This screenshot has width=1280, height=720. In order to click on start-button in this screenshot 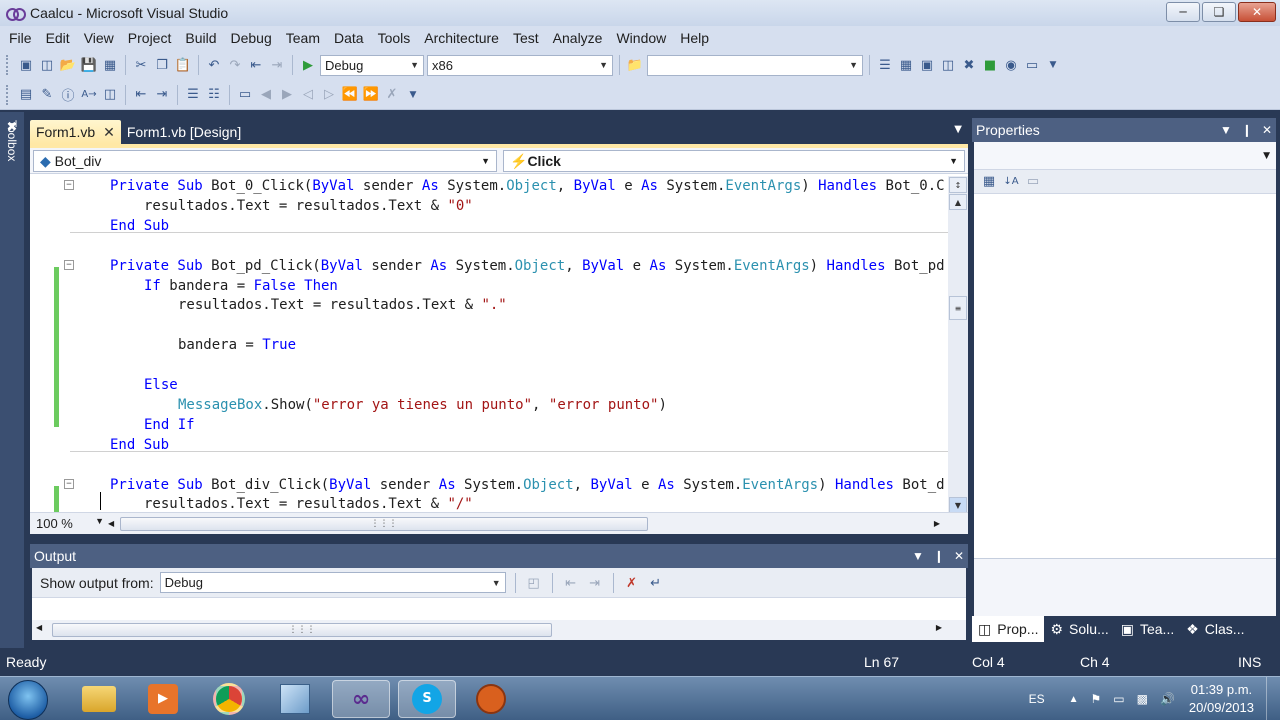, I will do `click(28, 700)`.